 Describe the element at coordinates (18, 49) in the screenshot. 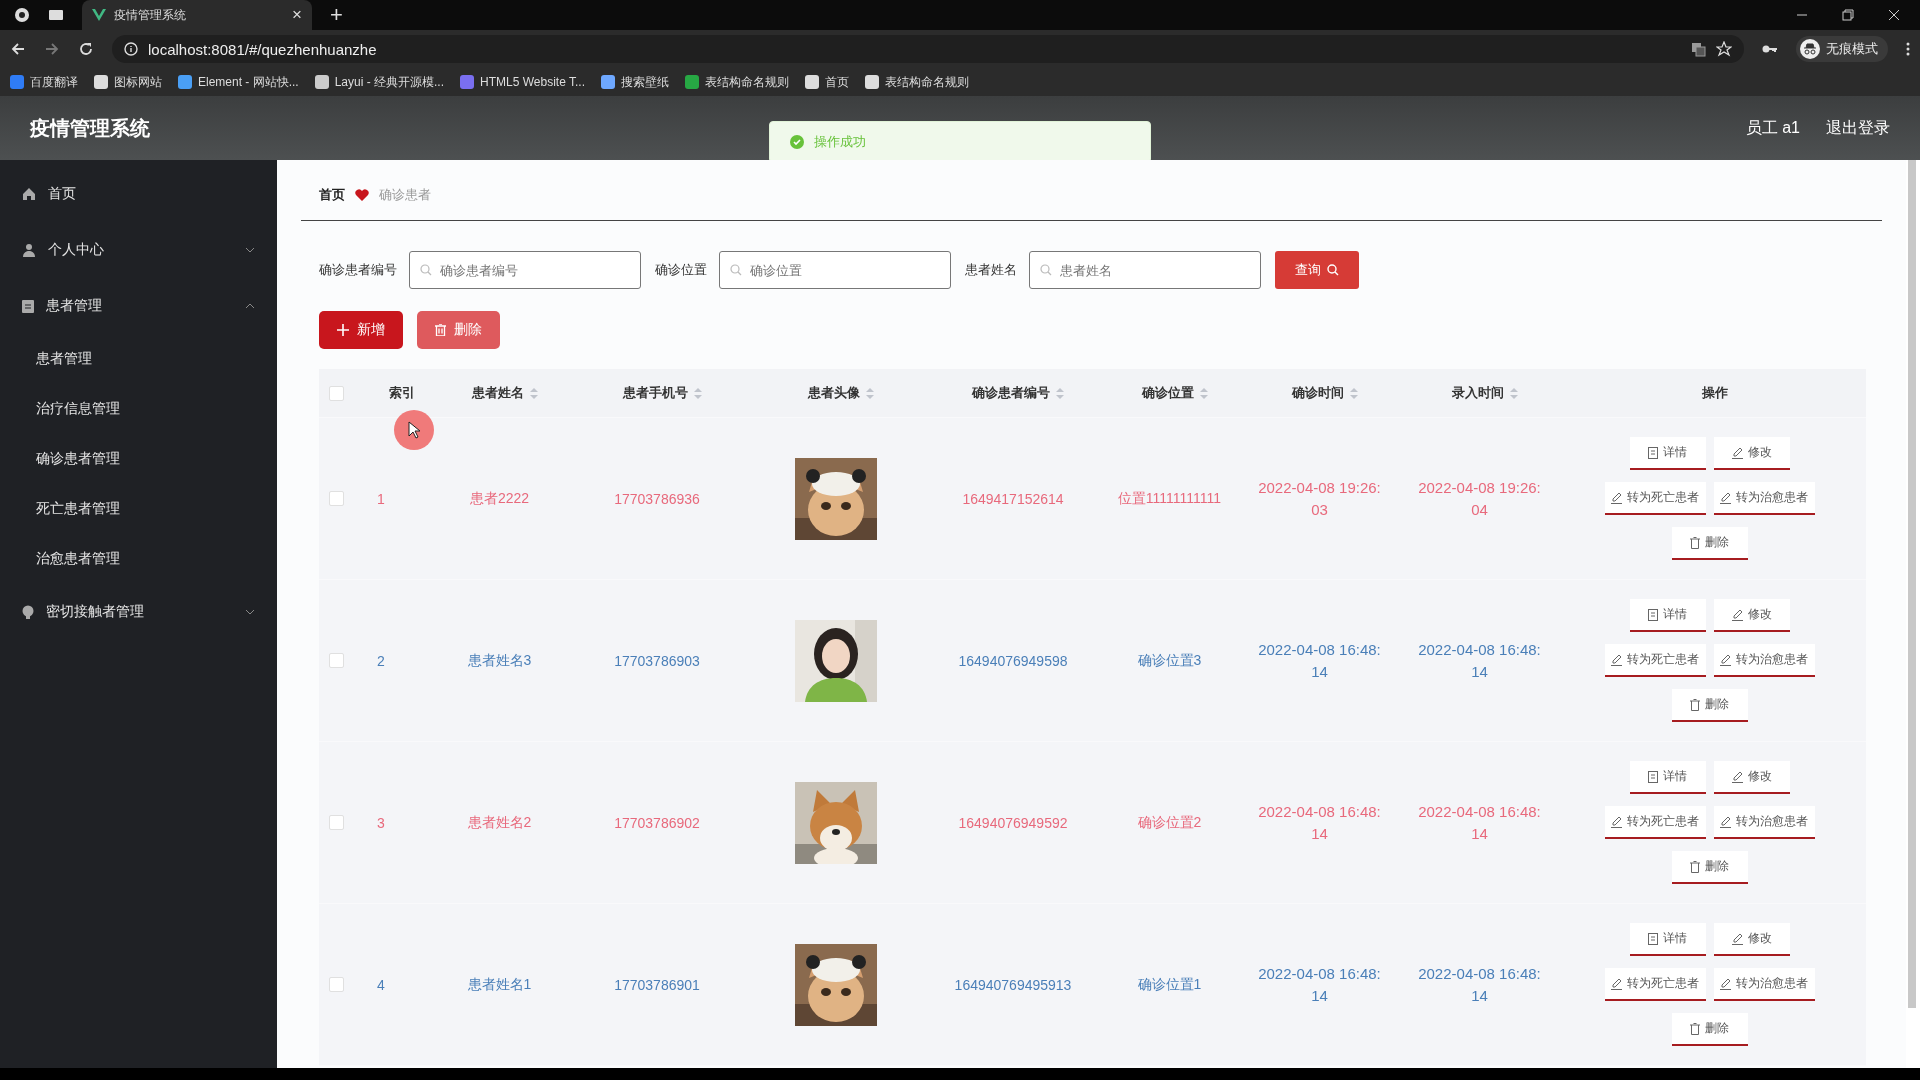

I see `back-icon` at that location.